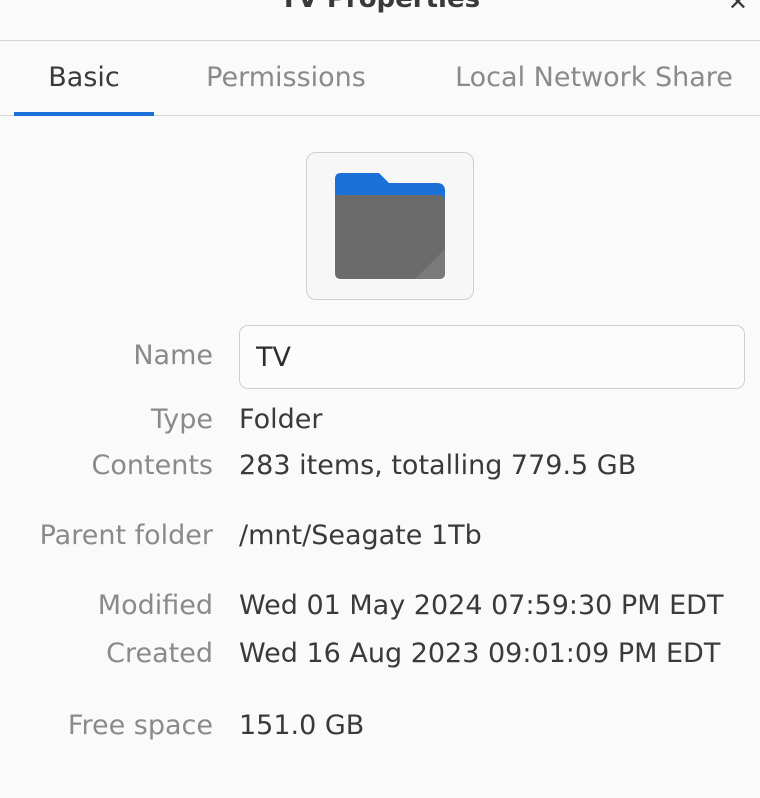 The height and width of the screenshot is (798, 760). I want to click on tab-bar: Basic Permissions Local Network Share, so click(380, 78).